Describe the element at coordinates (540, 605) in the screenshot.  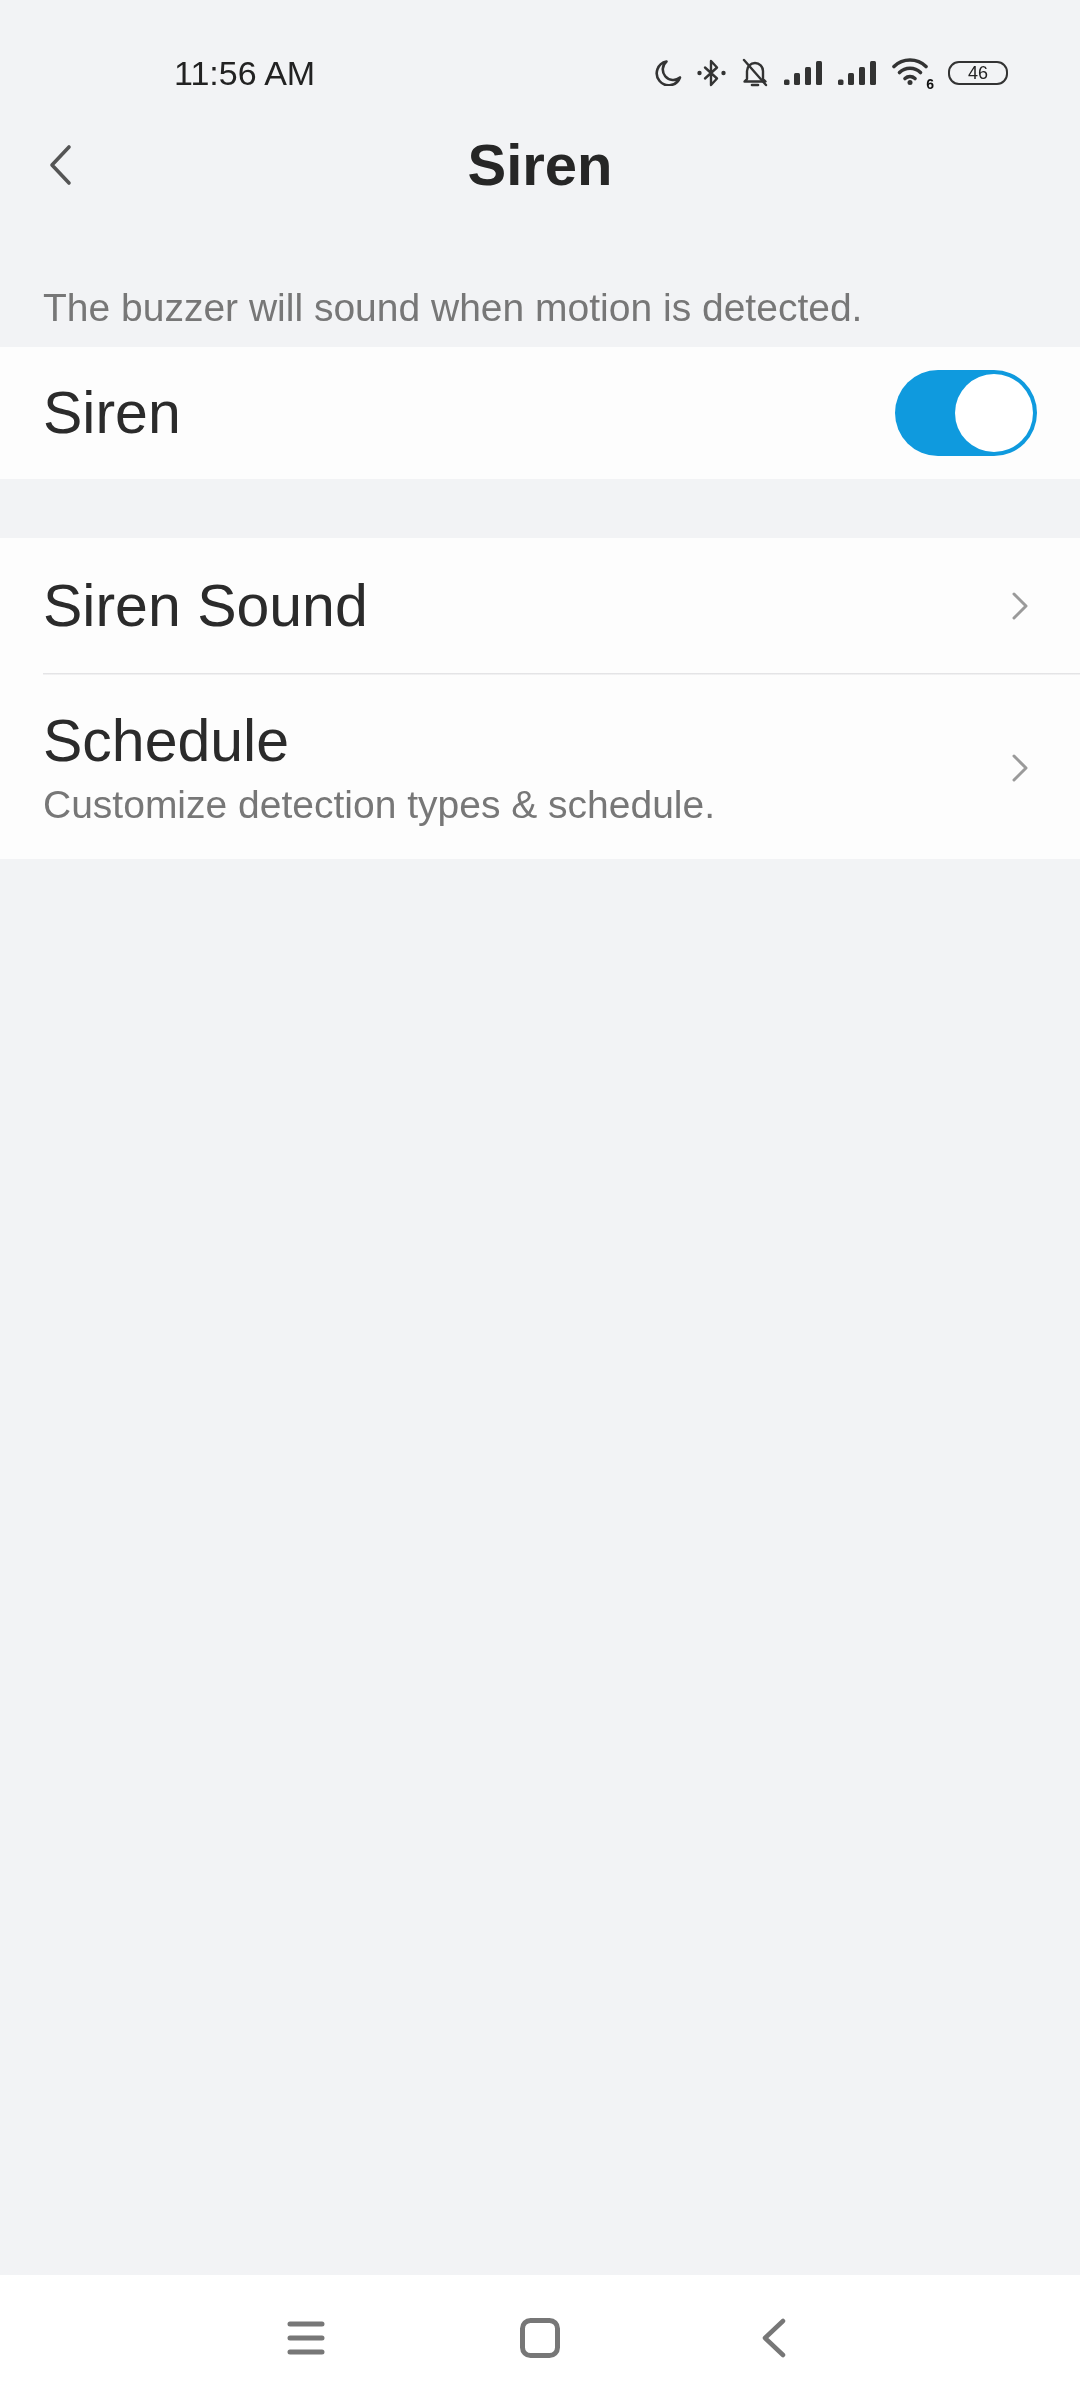
I see `settings-row: Siren Sound` at that location.